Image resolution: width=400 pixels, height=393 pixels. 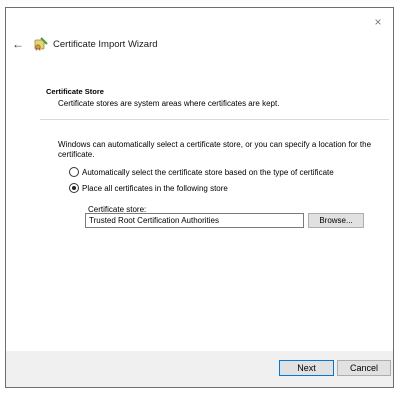 What do you see at coordinates (214, 119) in the screenshot?
I see `header-divider` at bounding box center [214, 119].